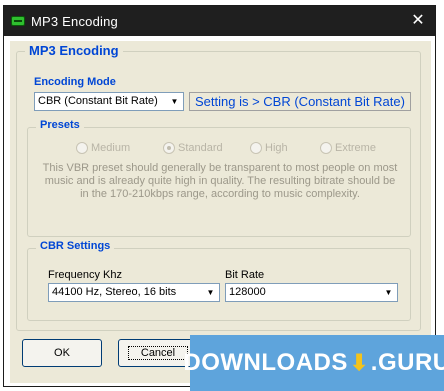  I want to click on ok-button: OK, so click(62, 353).